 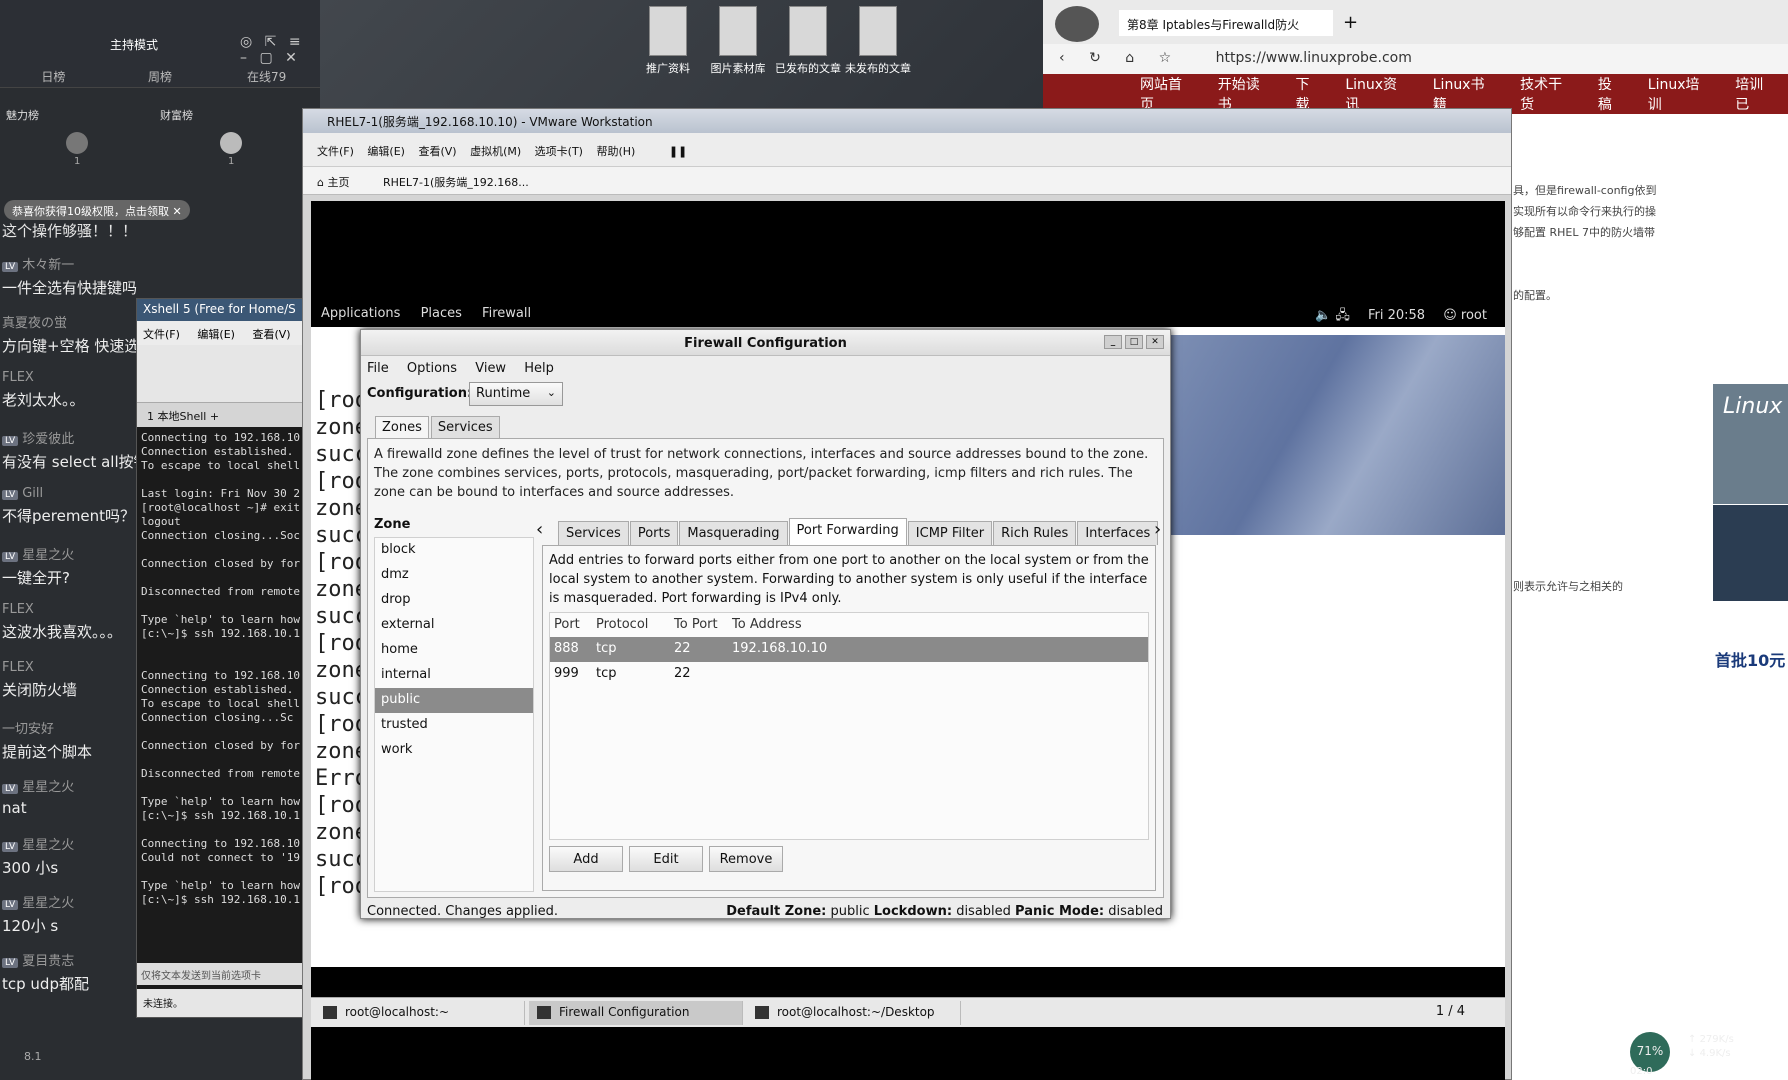 I want to click on workspace-pager: 1 / 4, so click(x=1450, y=1011).